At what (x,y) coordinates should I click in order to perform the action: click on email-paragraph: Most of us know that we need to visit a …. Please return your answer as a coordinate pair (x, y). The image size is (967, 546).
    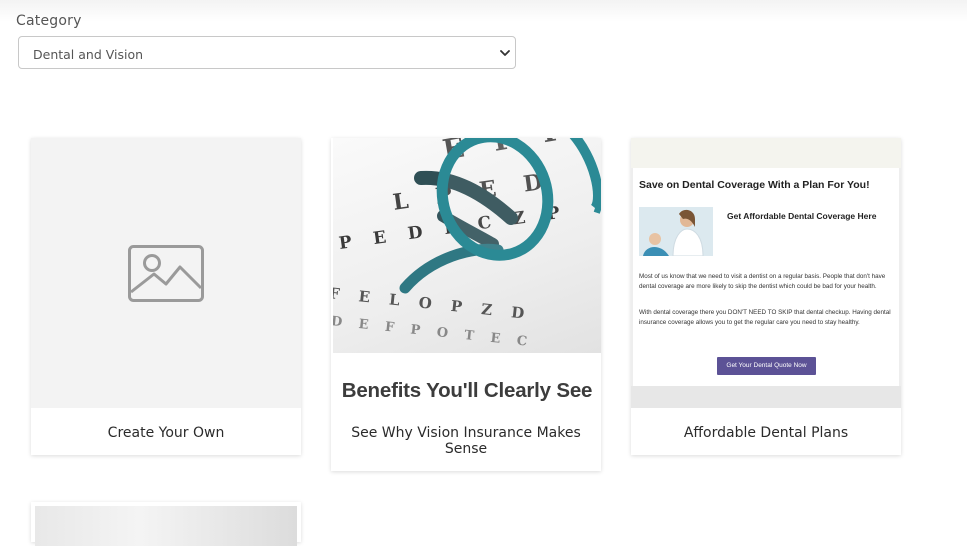
    Looking at the image, I should click on (762, 281).